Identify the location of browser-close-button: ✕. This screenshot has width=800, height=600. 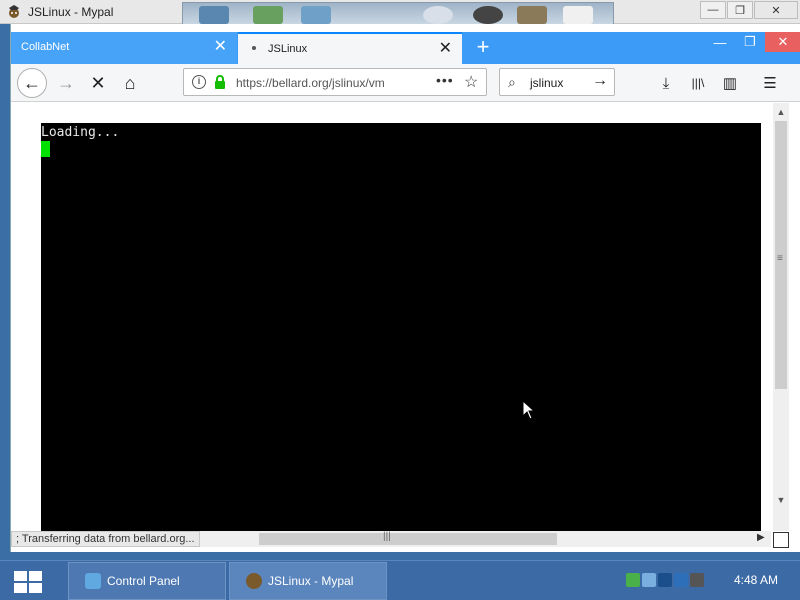
(782, 42).